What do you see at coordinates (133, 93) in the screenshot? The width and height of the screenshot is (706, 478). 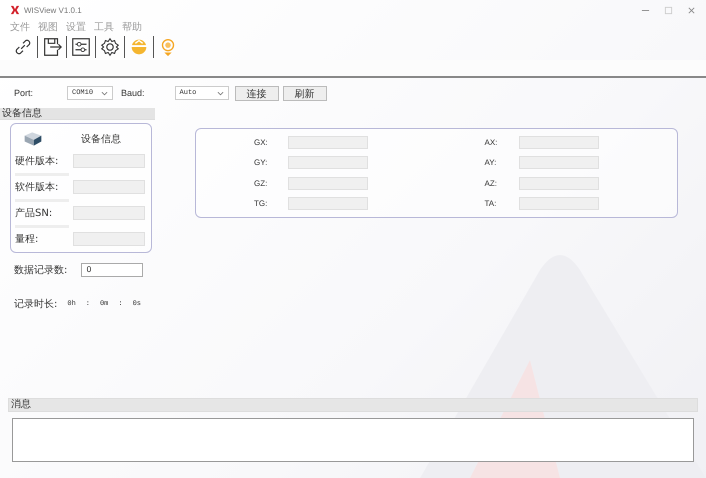 I see `baud-label: Baud:` at bounding box center [133, 93].